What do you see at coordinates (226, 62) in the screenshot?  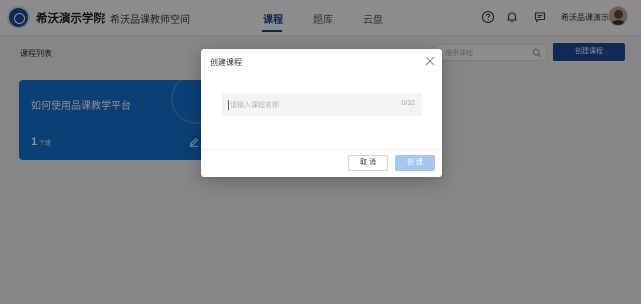 I see `dialog-title: 创建课程` at bounding box center [226, 62].